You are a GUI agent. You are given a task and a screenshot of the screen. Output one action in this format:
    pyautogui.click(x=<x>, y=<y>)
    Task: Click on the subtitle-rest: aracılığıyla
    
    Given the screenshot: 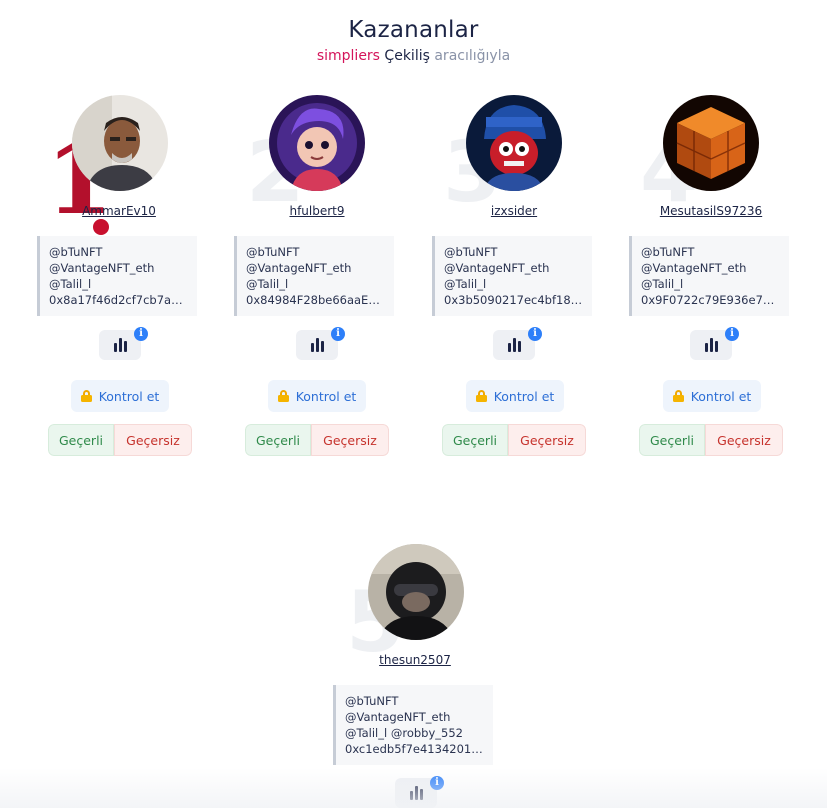 What is the action you would take?
    pyautogui.click(x=470, y=56)
    